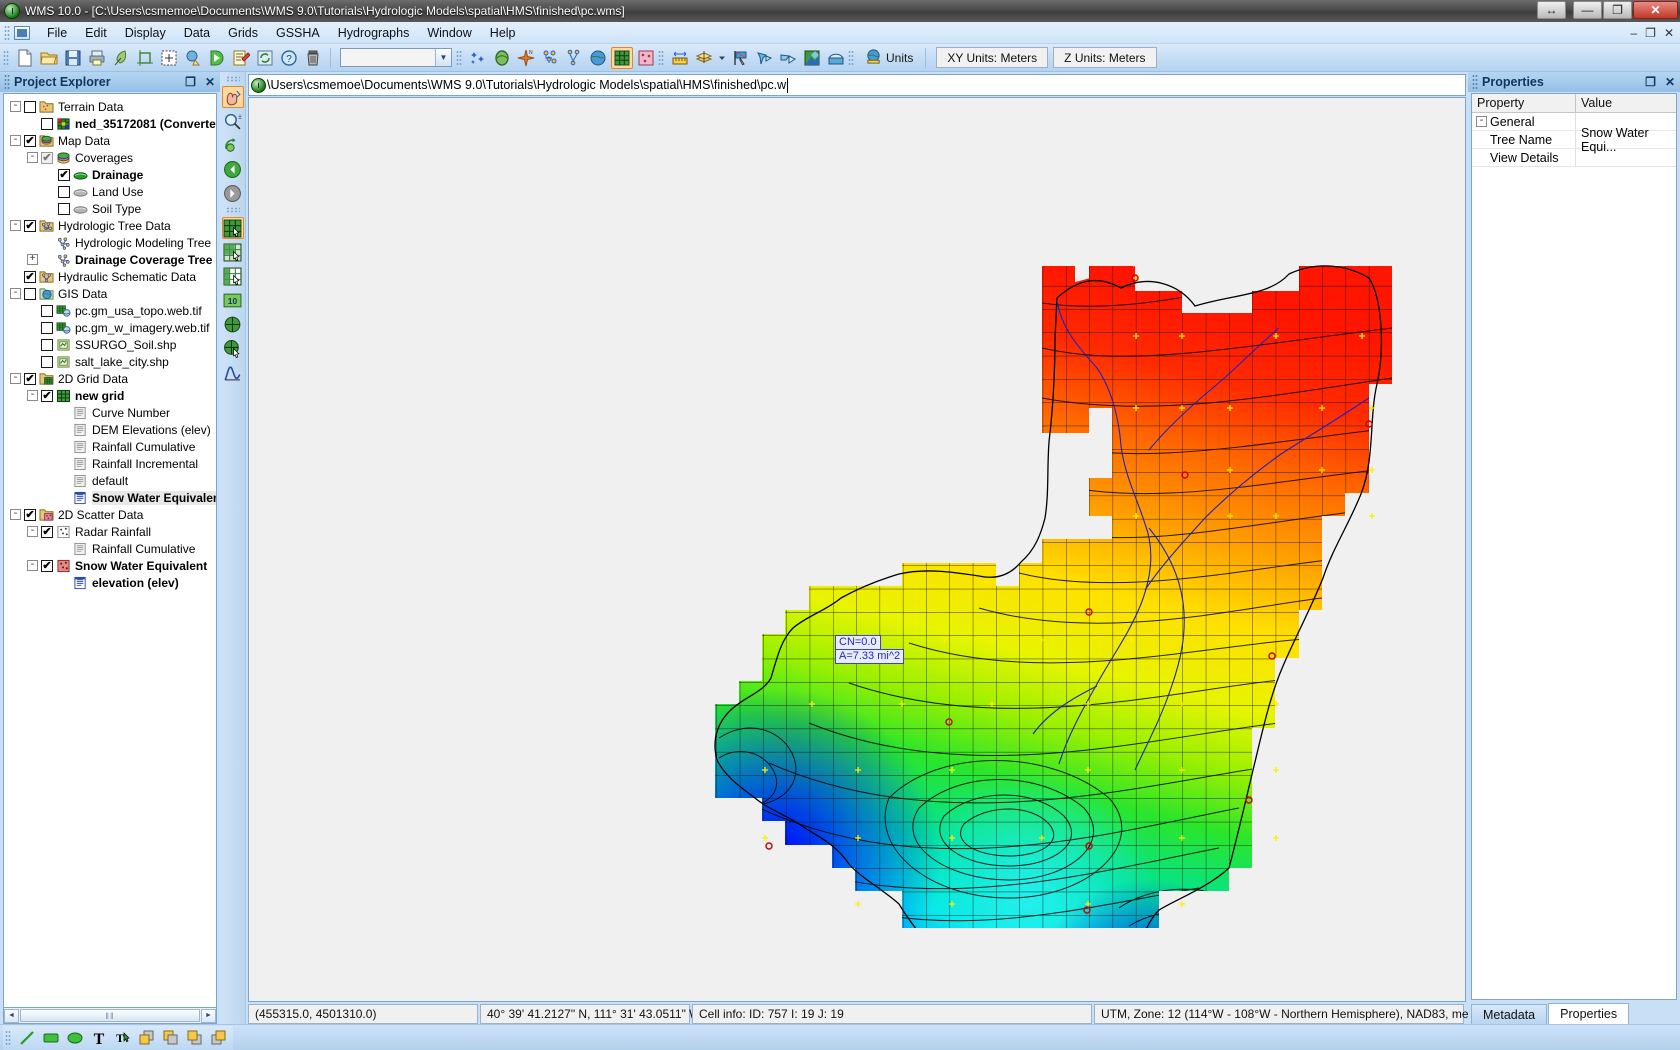 The height and width of the screenshot is (1050, 1680). I want to click on select-cells-region-icon, so click(233, 252).